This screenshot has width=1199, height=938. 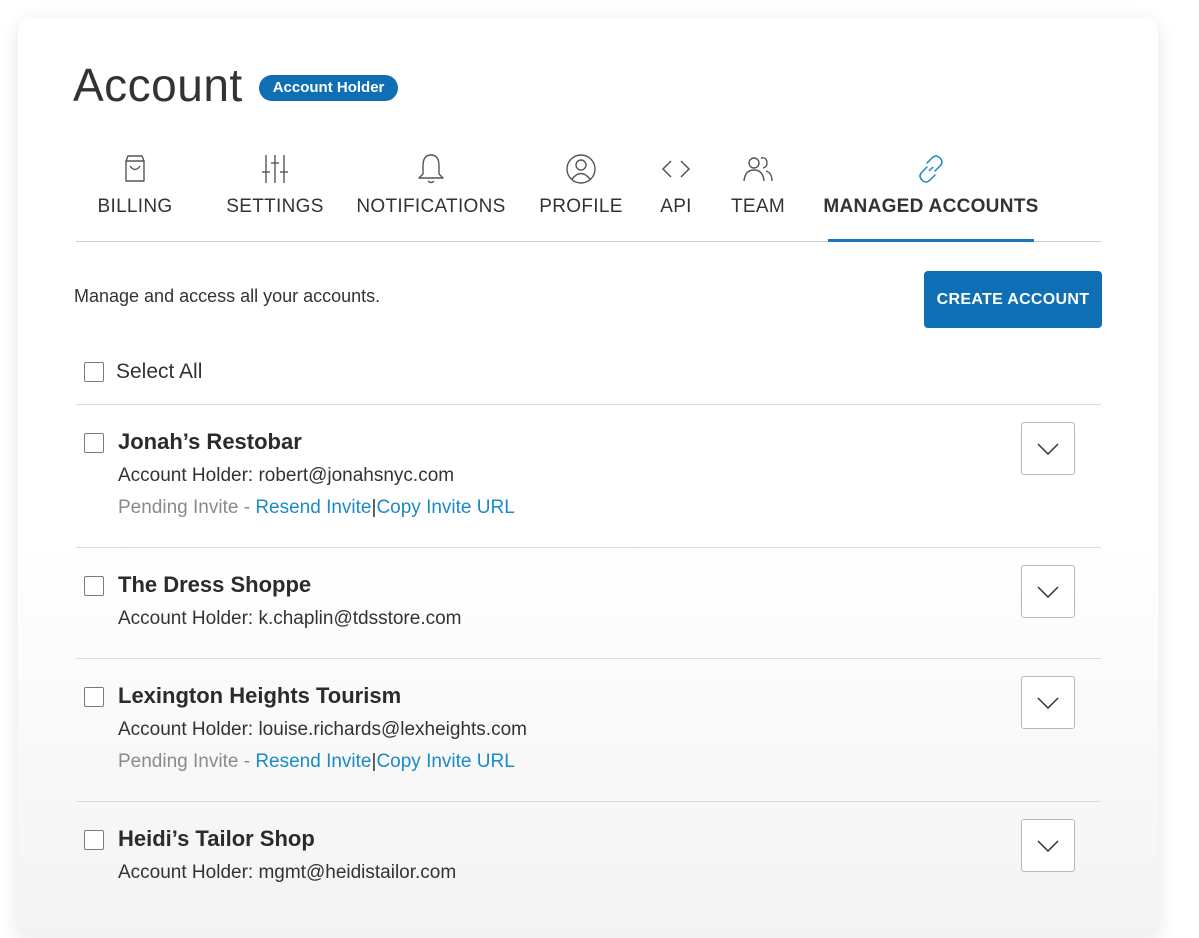 What do you see at coordinates (581, 194) in the screenshot?
I see `tab-profile: PROFILE` at bounding box center [581, 194].